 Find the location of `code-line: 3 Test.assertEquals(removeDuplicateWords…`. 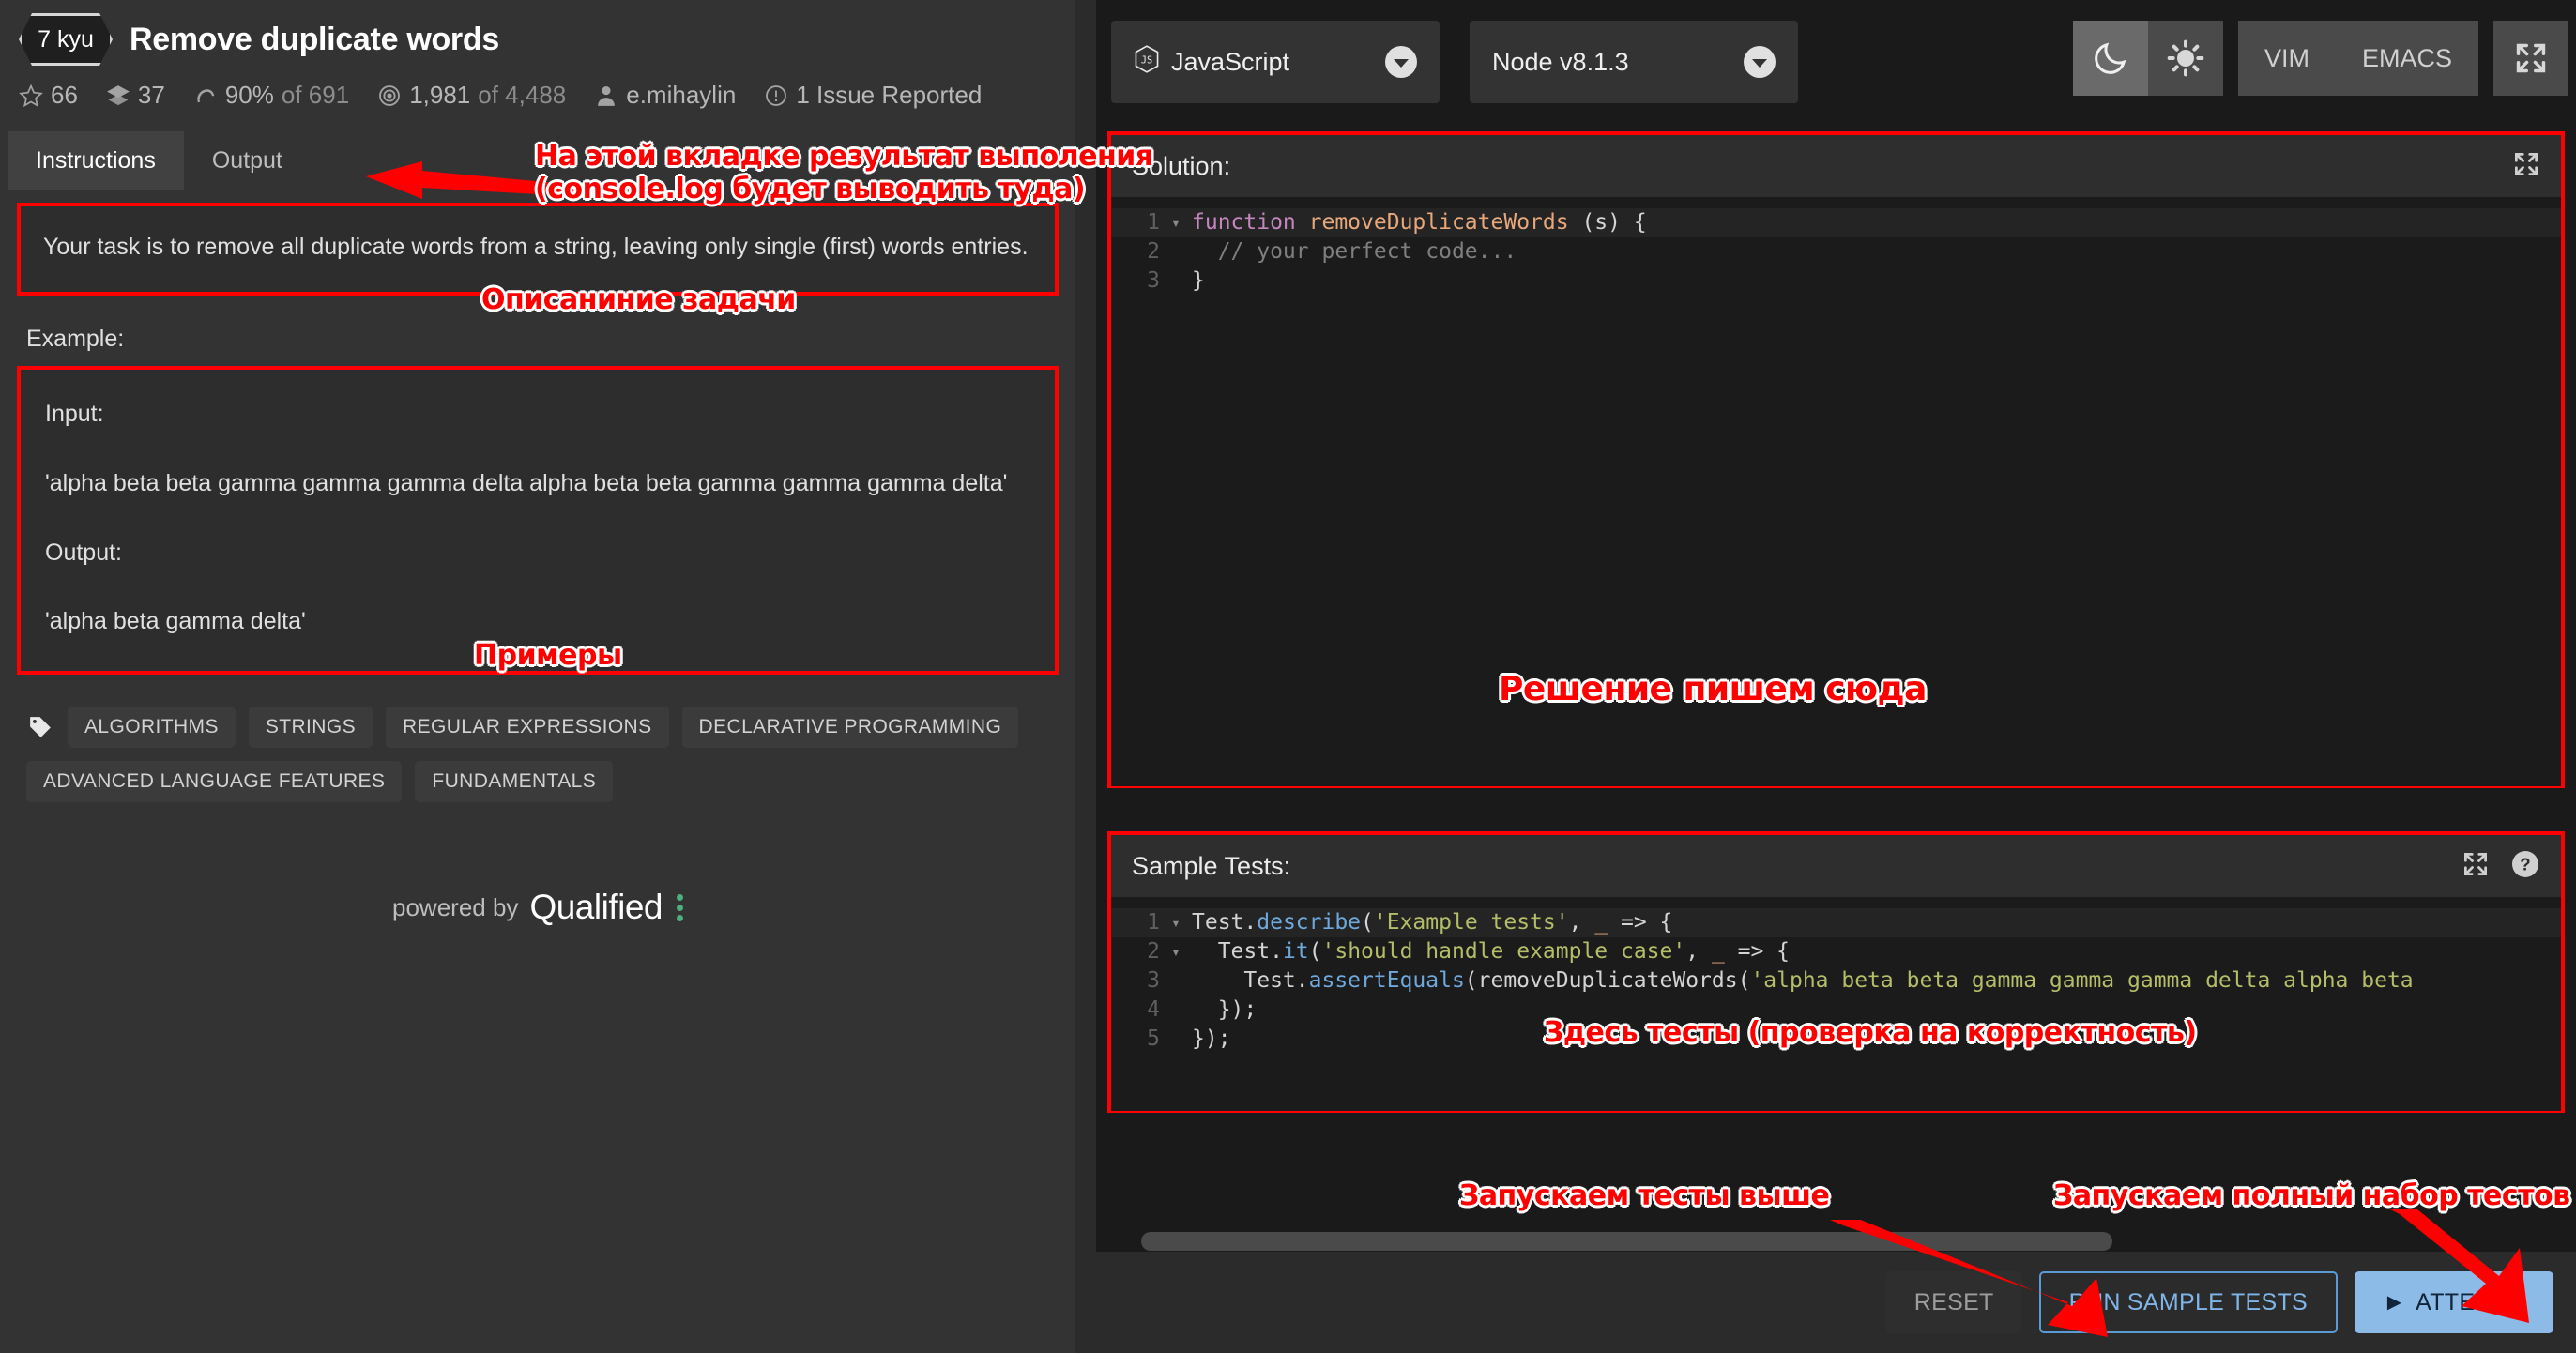

code-line: 3 Test.assertEquals(removeDuplicateWords… is located at coordinates (1836, 981).